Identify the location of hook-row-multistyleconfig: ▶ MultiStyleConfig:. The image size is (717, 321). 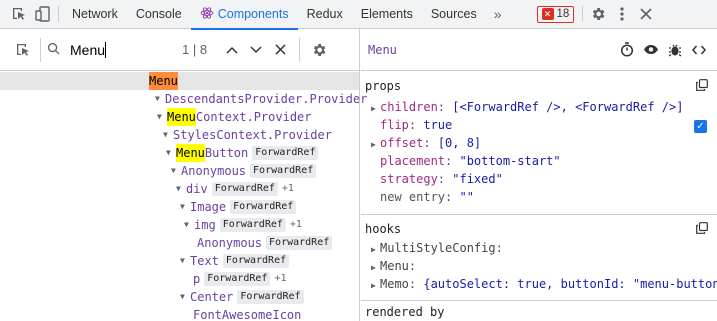
(437, 249).